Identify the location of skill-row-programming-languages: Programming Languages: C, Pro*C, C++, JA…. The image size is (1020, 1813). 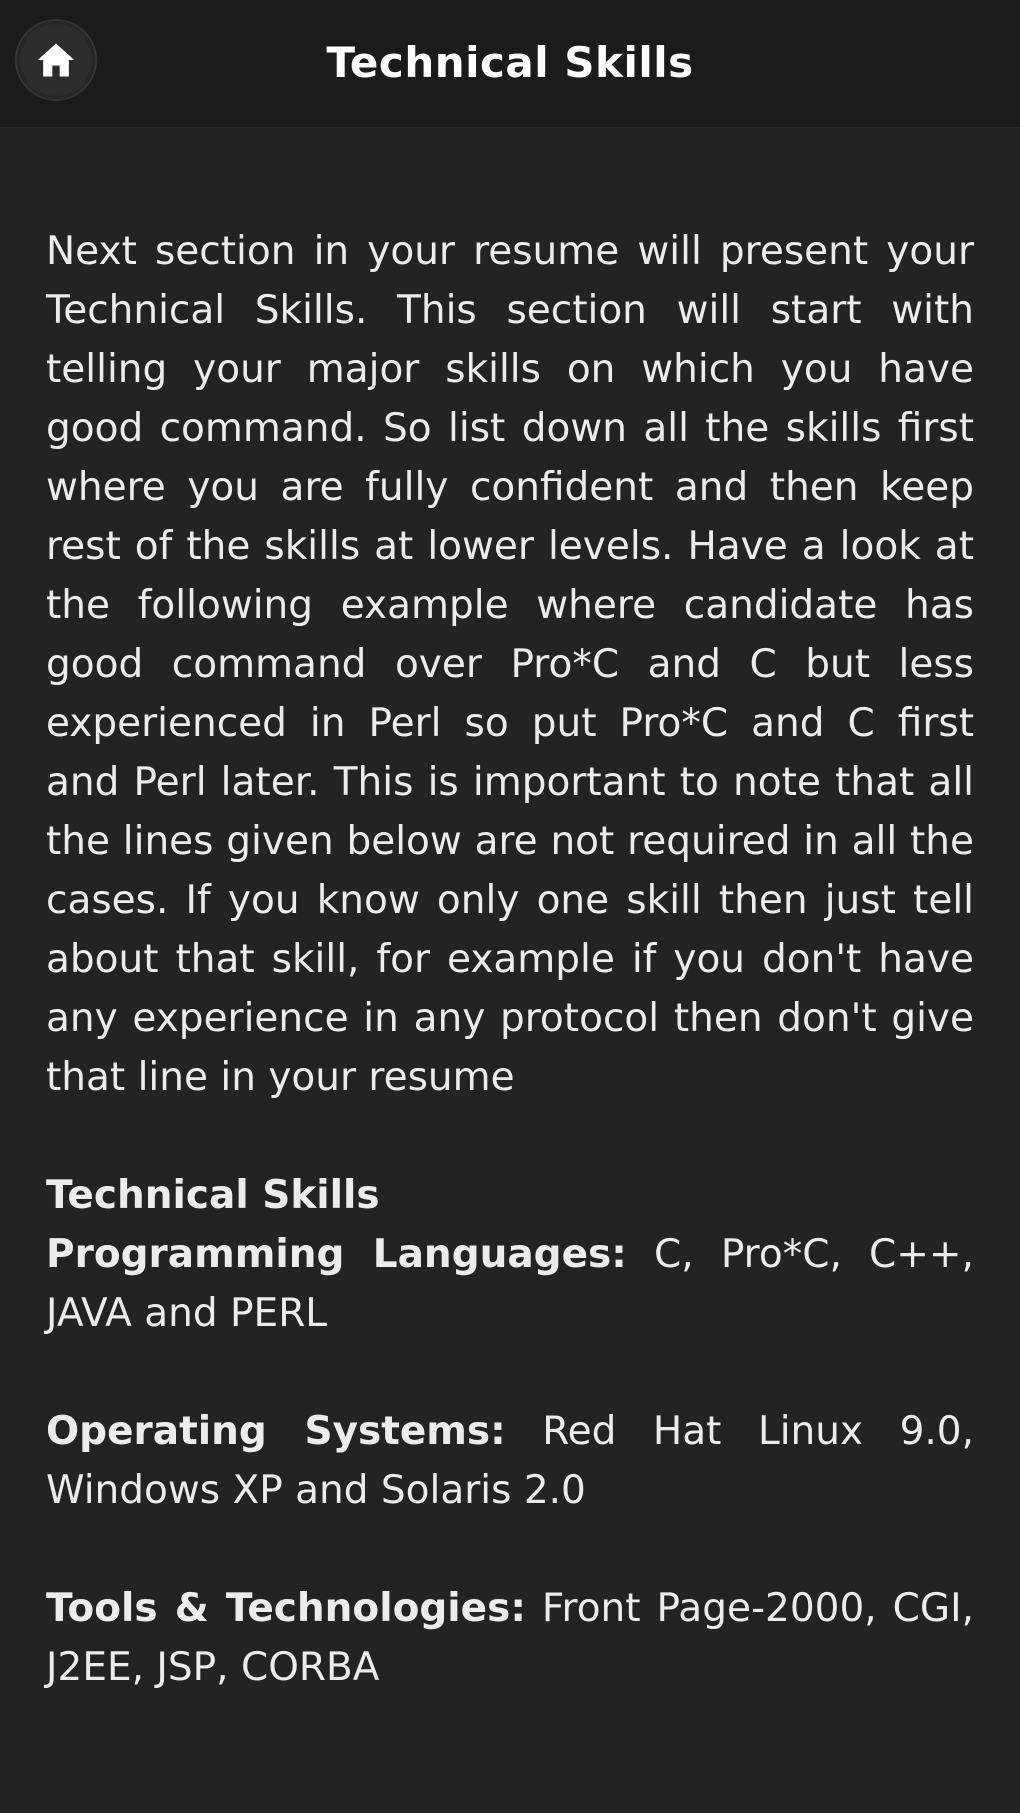
(510, 1284).